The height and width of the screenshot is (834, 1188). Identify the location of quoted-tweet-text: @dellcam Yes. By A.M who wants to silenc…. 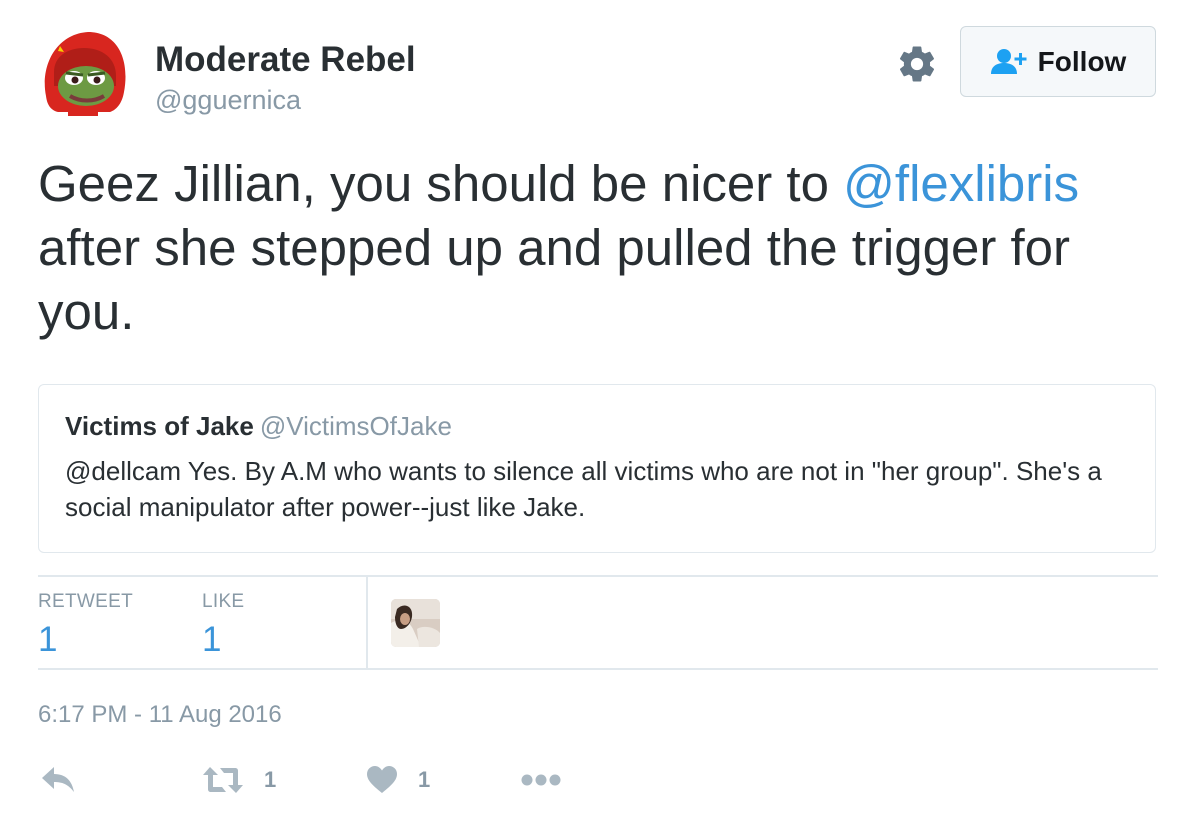
(583, 489).